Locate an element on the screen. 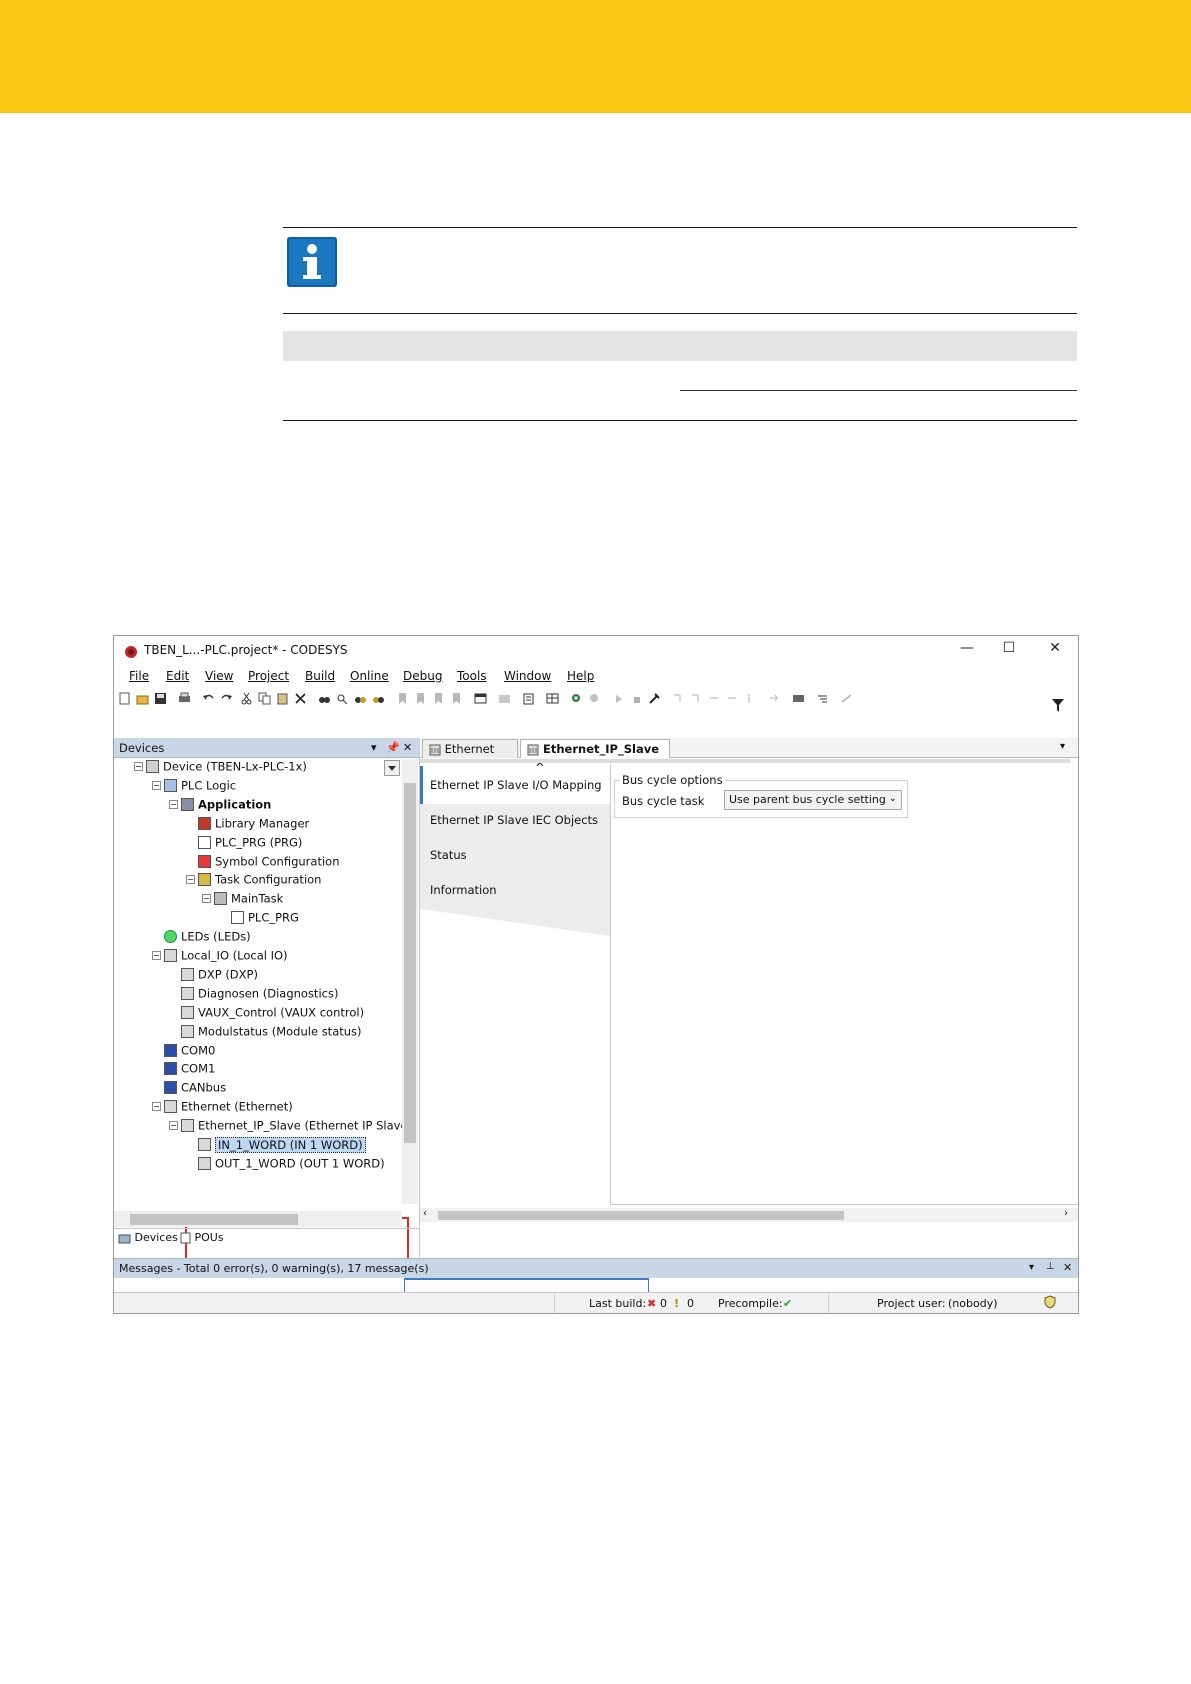 This screenshot has width=1191, height=1684. login-icon is located at coordinates (576, 698).